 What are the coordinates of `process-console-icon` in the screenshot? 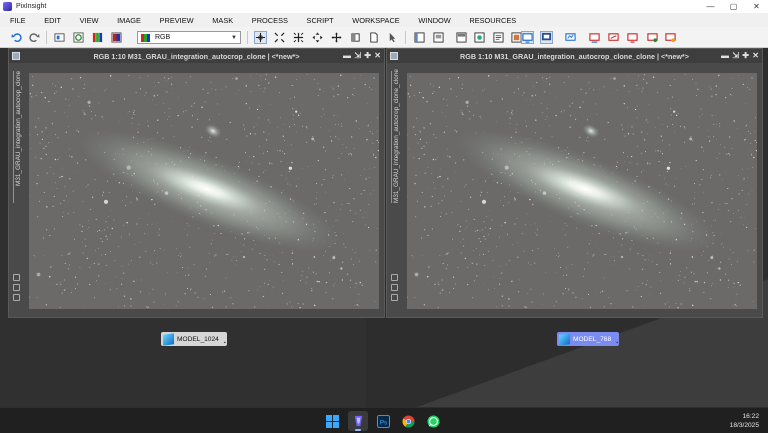 It's located at (461, 37).